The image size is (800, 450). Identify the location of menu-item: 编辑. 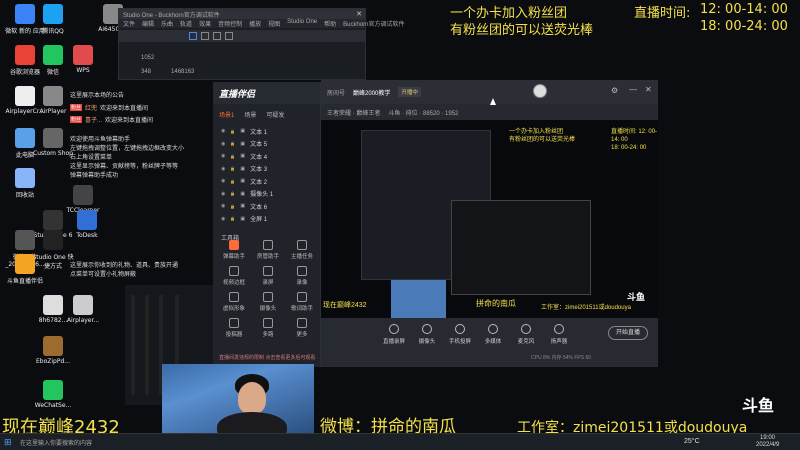
(148, 23).